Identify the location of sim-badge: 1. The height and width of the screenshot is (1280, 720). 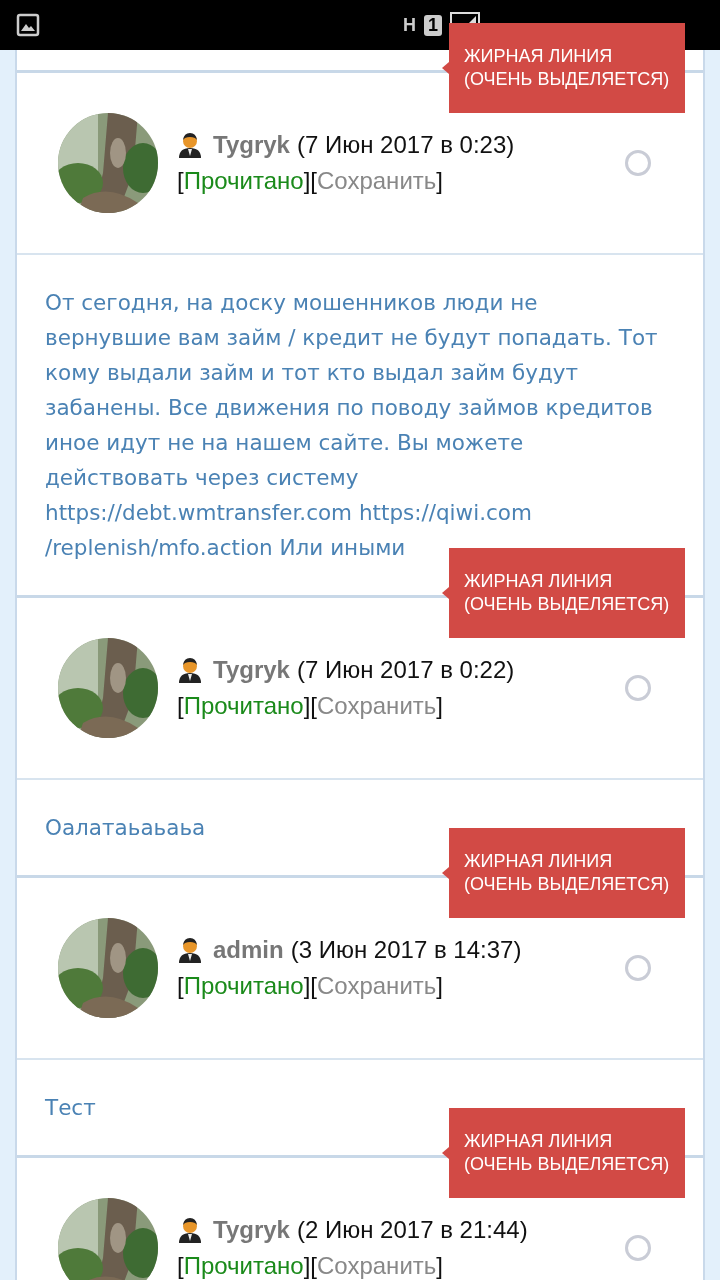
(433, 25).